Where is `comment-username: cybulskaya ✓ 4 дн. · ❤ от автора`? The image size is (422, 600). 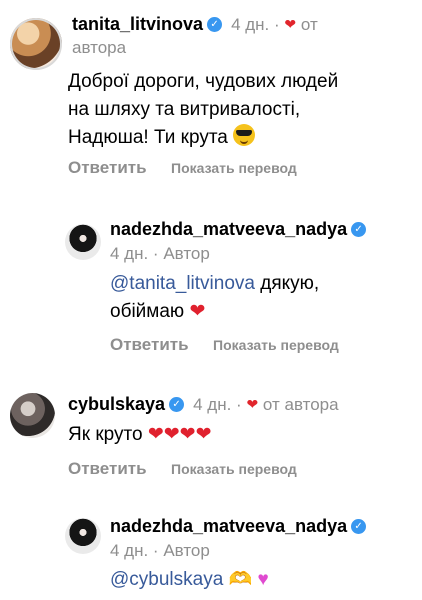 comment-username: cybulskaya ✓ 4 дн. · ❤ от автора is located at coordinates (203, 404).